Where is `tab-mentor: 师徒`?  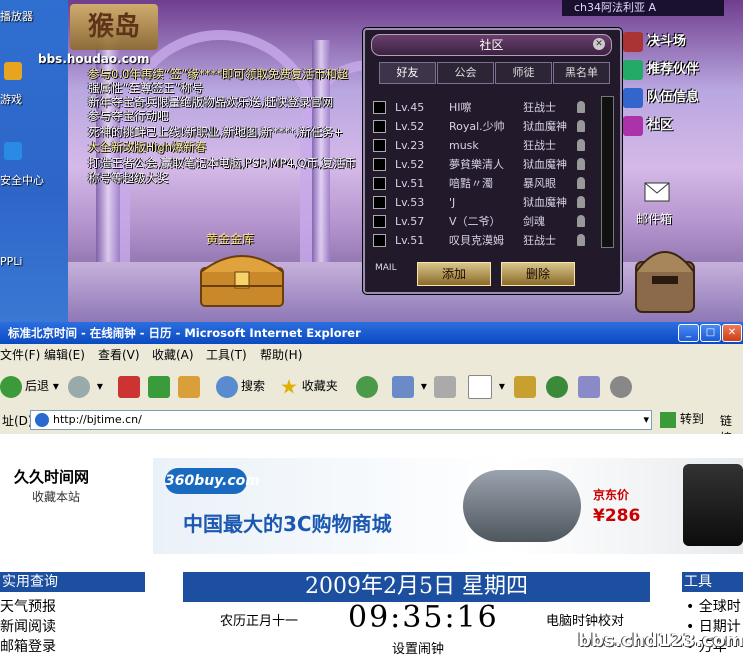 tab-mentor: 师徒 is located at coordinates (523, 73).